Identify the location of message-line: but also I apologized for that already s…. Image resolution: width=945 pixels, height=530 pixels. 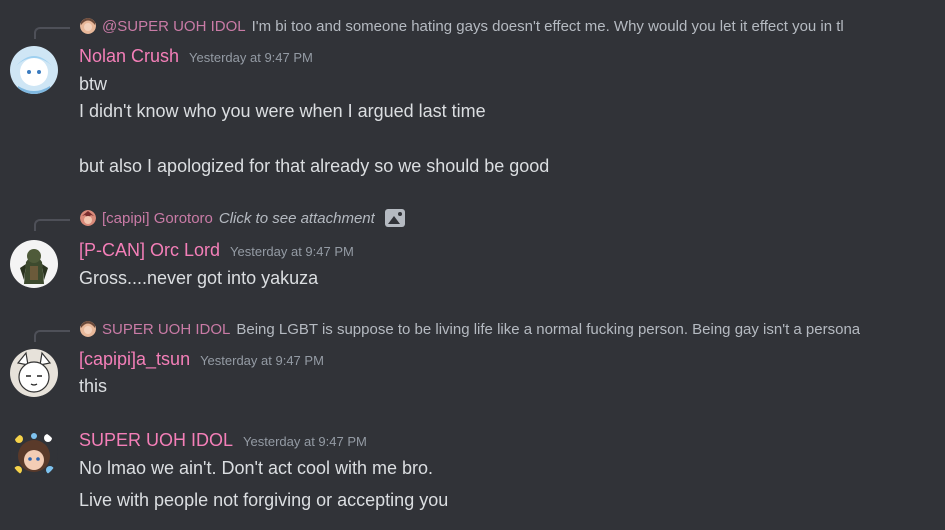
(314, 166).